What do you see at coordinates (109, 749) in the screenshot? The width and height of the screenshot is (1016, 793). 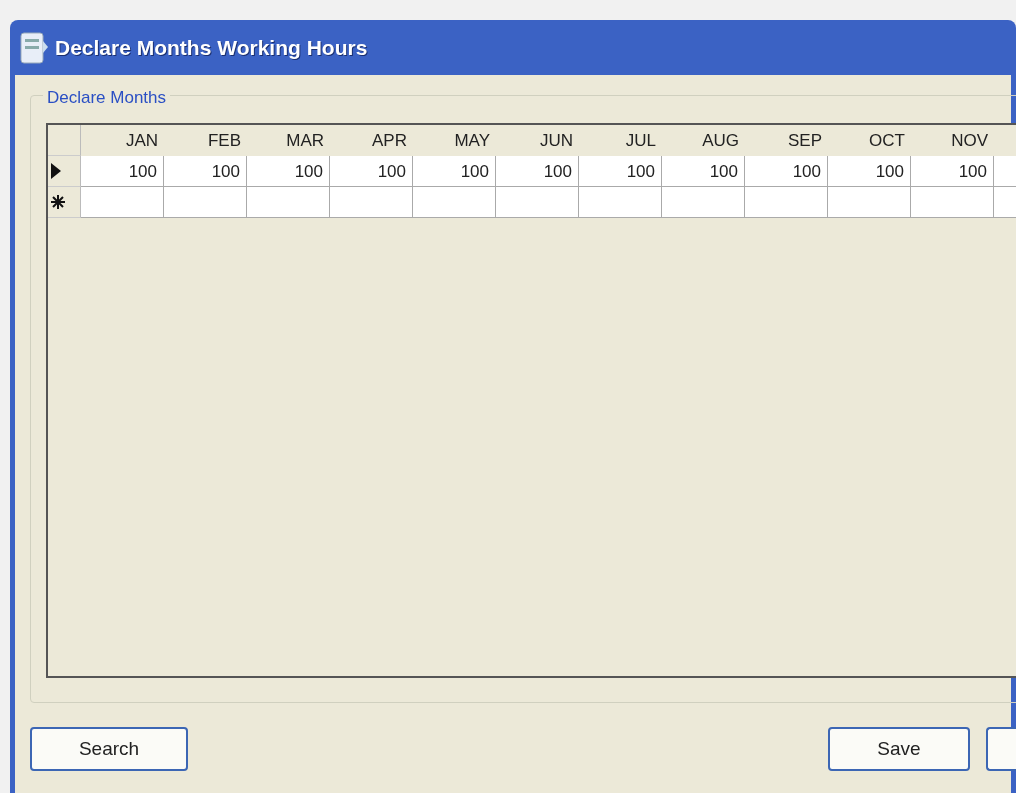 I see `search-button: Search` at bounding box center [109, 749].